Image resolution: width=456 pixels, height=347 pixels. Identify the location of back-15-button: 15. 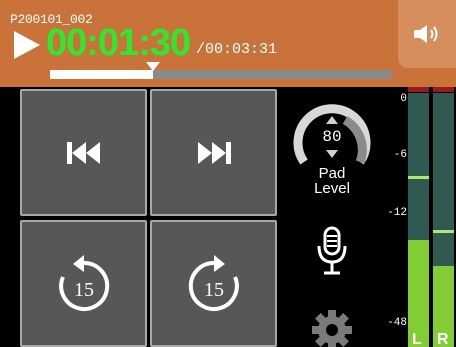
(83, 283).